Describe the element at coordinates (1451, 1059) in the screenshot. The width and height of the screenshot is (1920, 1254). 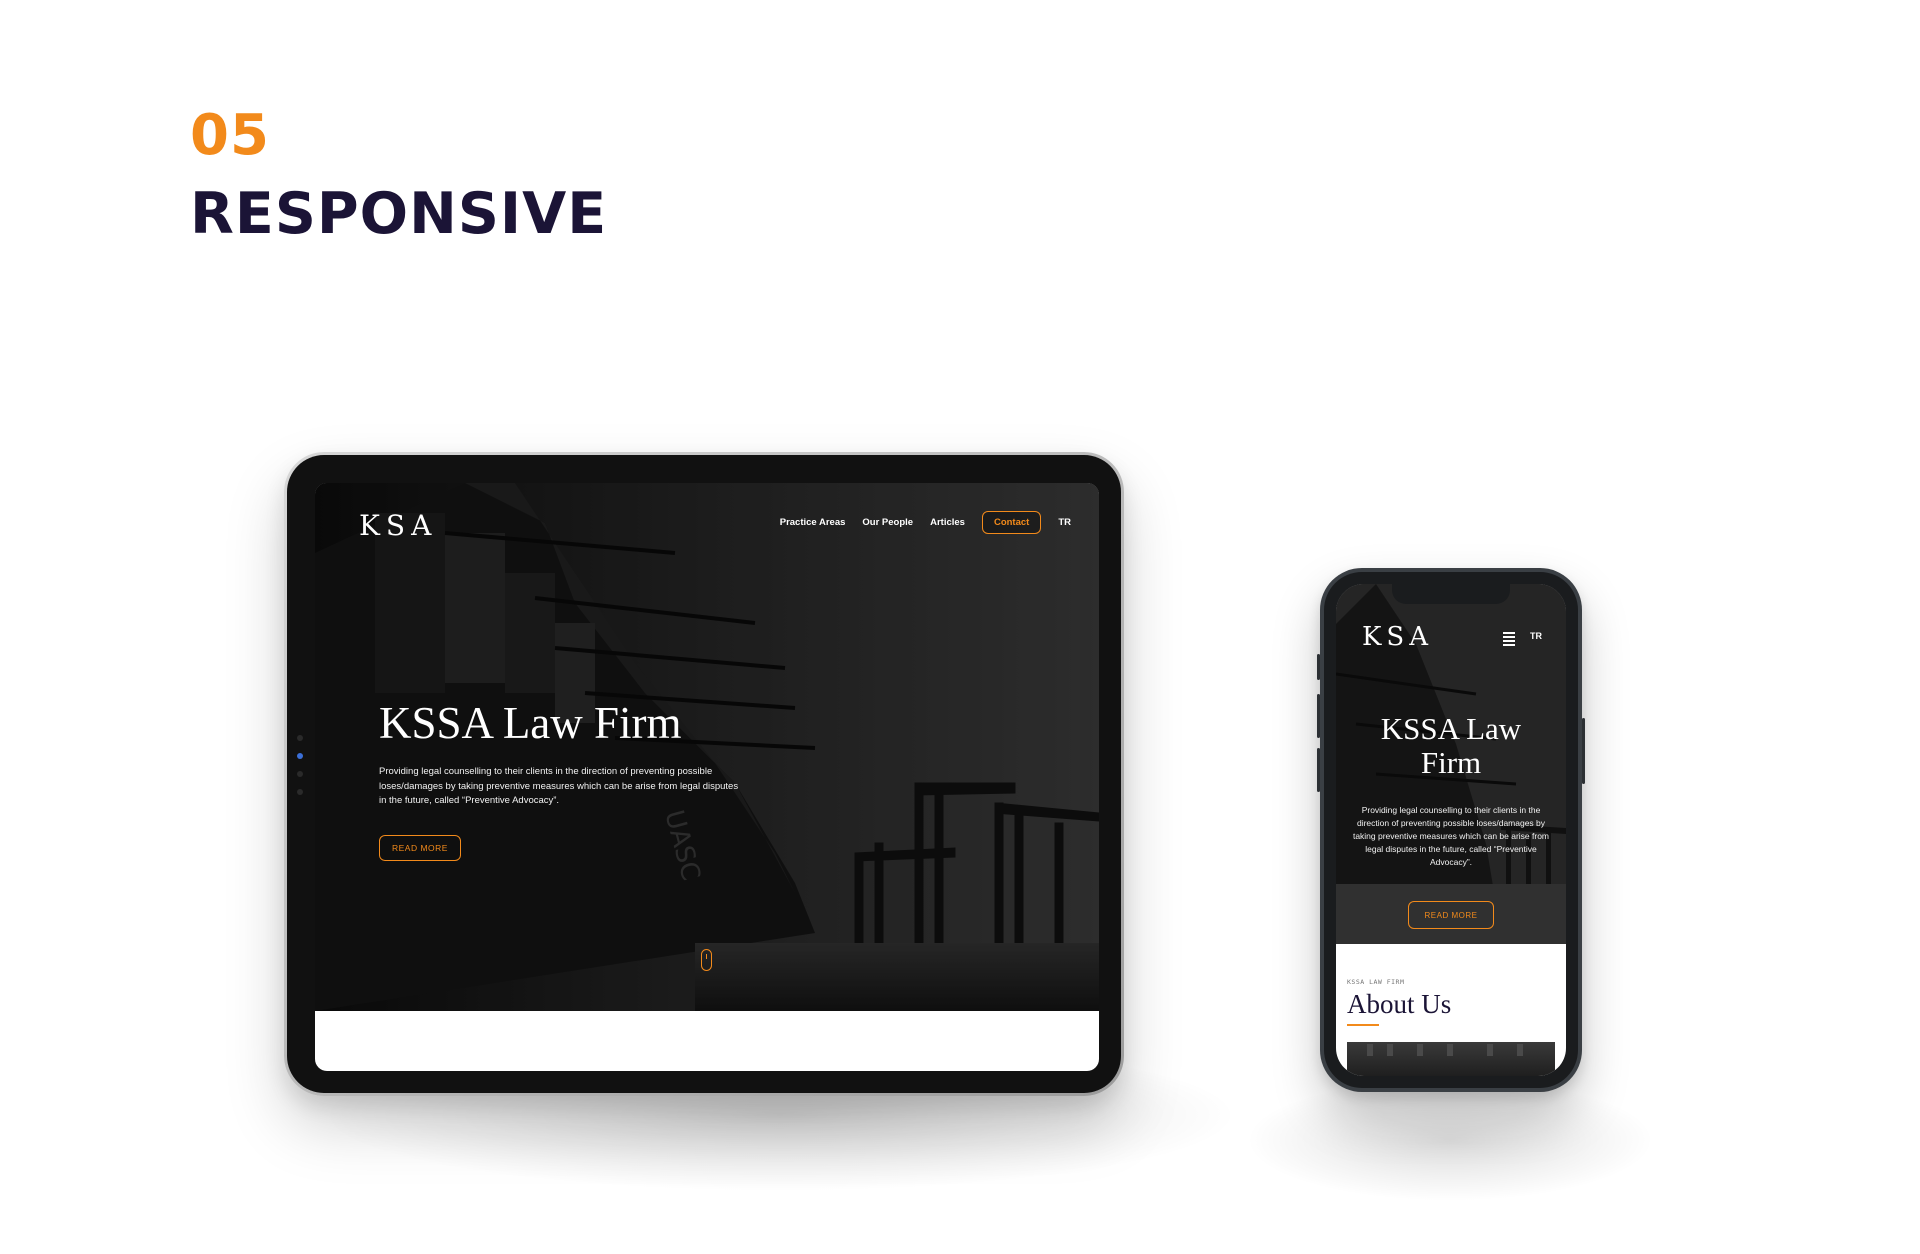
I see `about-image` at that location.